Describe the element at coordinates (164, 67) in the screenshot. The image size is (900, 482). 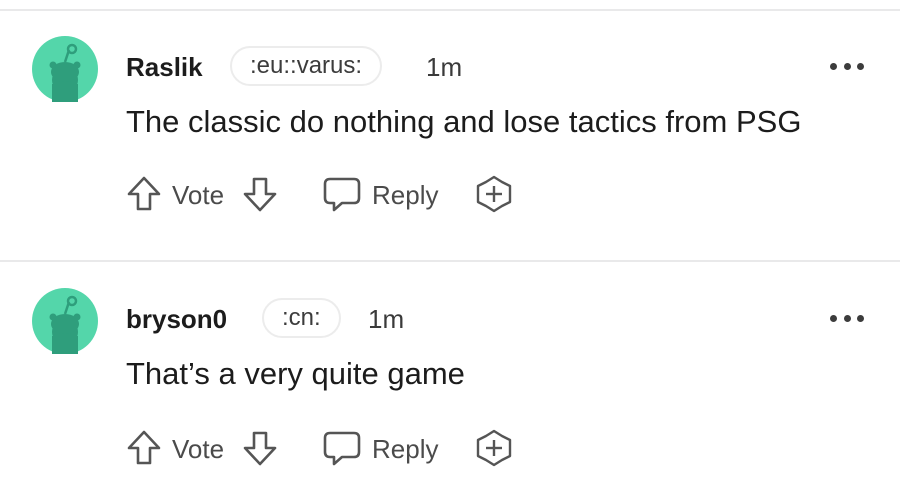
I see `username: Raslik` at that location.